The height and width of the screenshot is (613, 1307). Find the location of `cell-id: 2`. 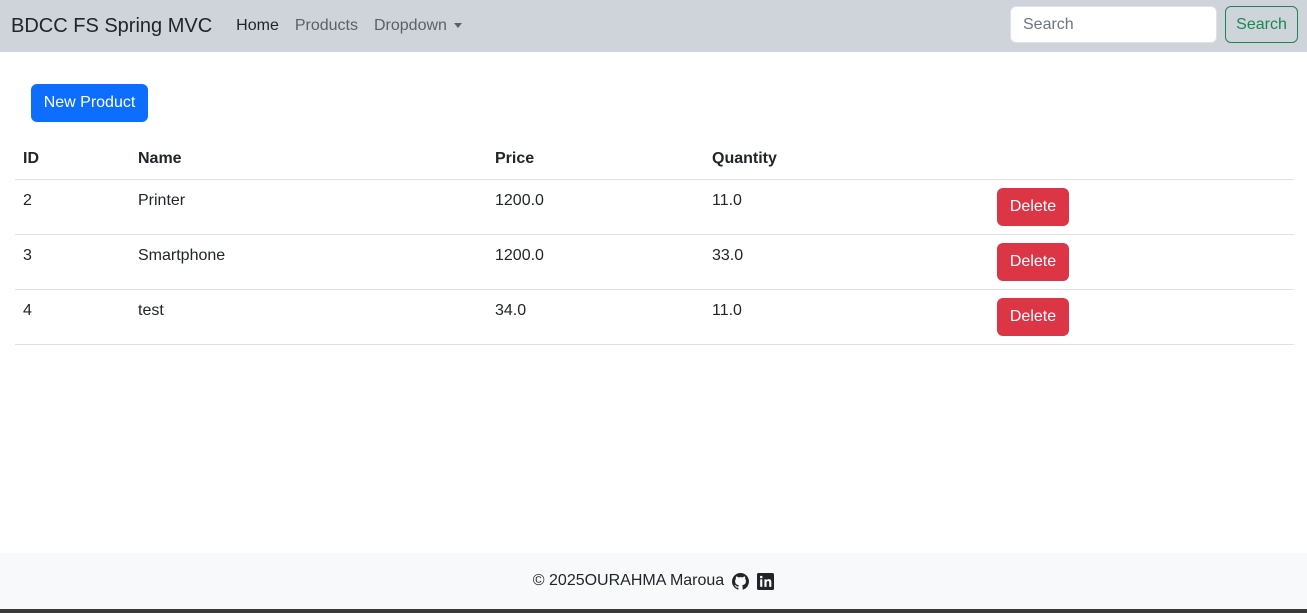

cell-id: 2 is located at coordinates (72, 207).